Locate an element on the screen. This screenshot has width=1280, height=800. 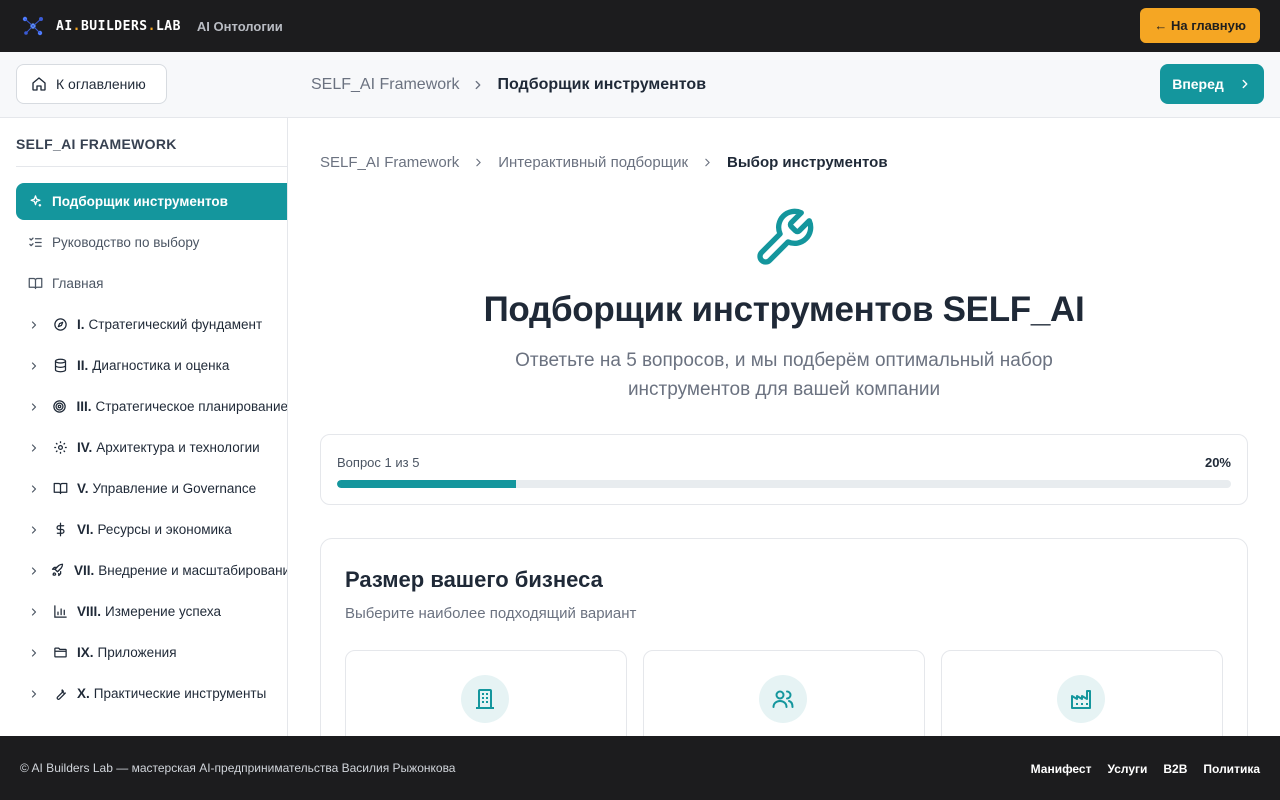
progress-percent: 20% is located at coordinates (1217, 462).